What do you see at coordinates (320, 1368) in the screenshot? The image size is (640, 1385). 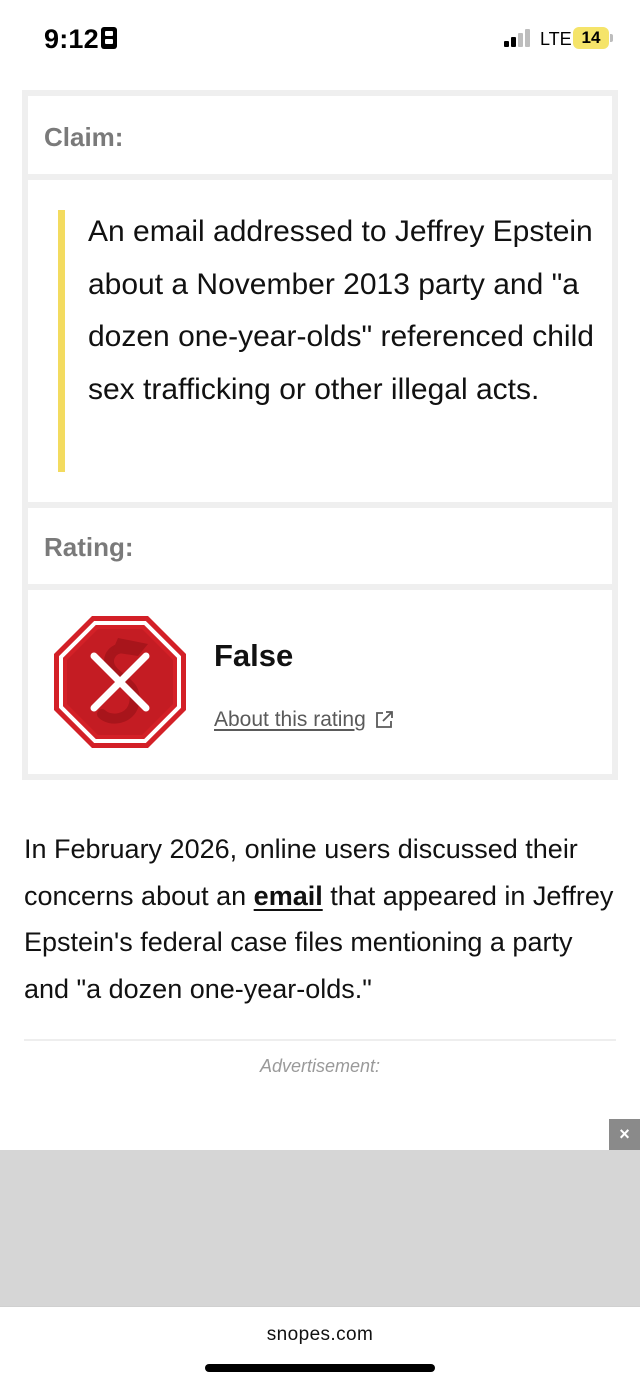 I see `home-indicator` at bounding box center [320, 1368].